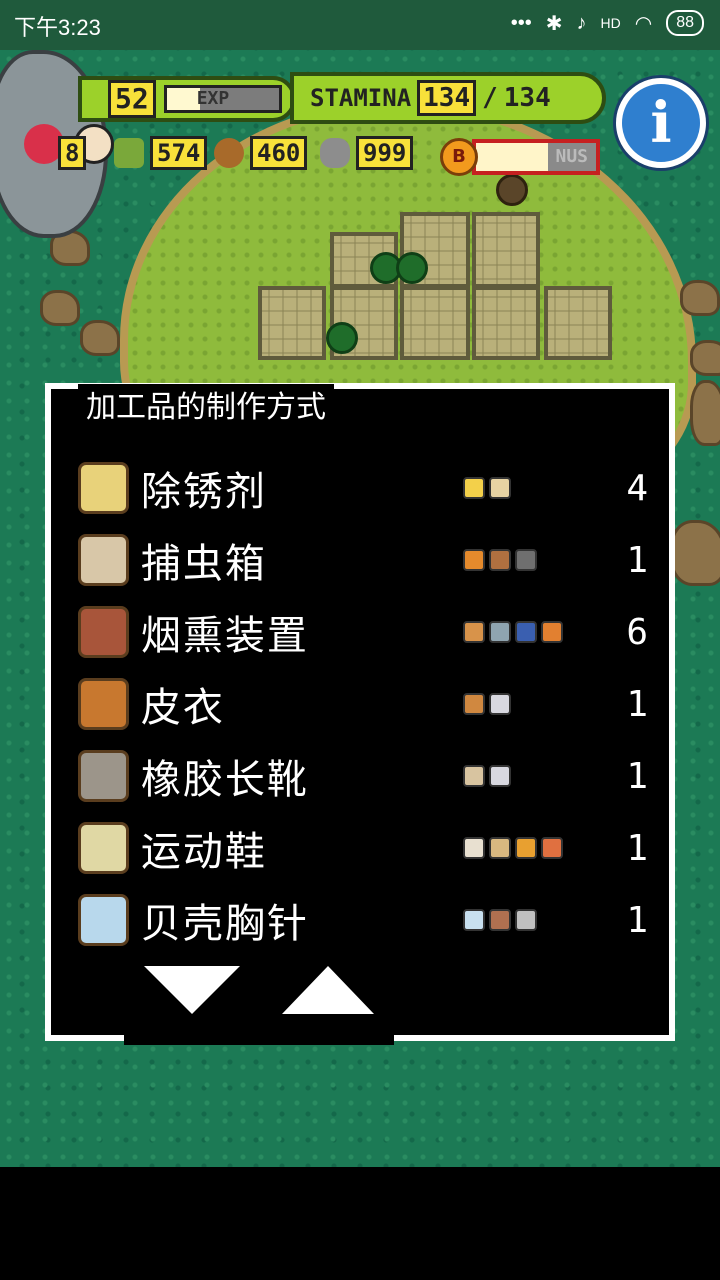  Describe the element at coordinates (224, 780) in the screenshot. I see `recipe-name: 橡胶长靴` at that location.